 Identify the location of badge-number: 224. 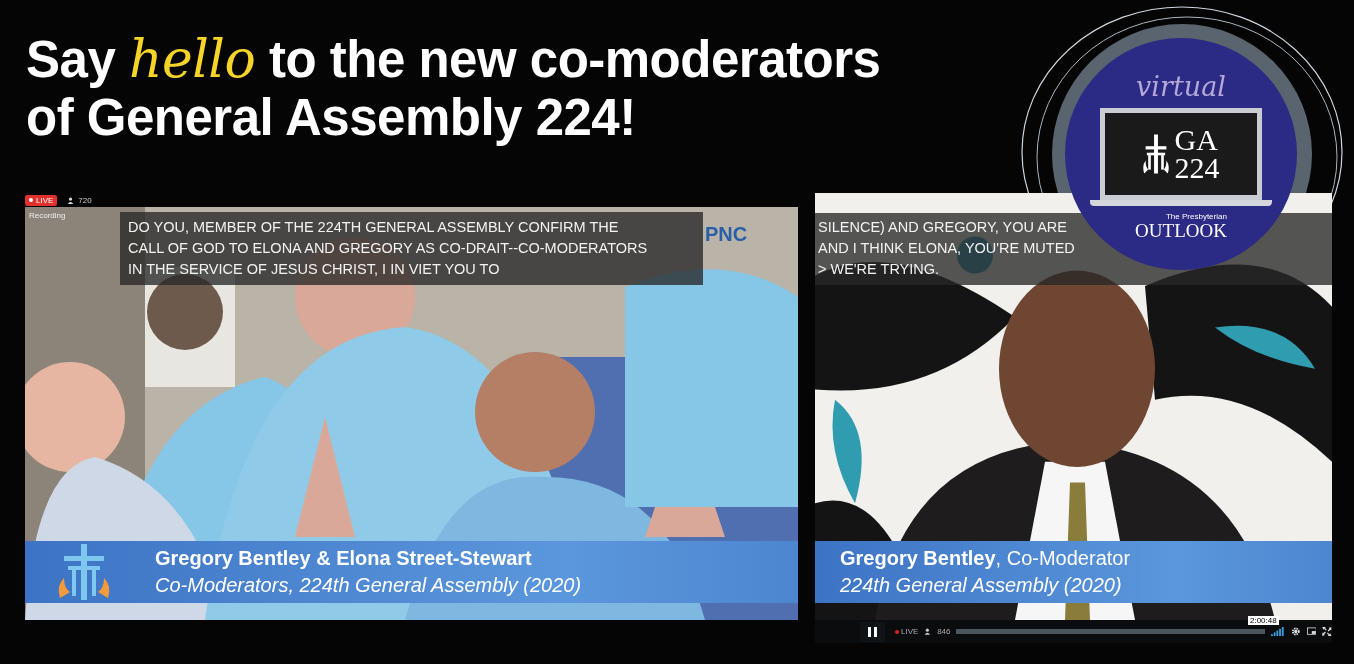
(1197, 168).